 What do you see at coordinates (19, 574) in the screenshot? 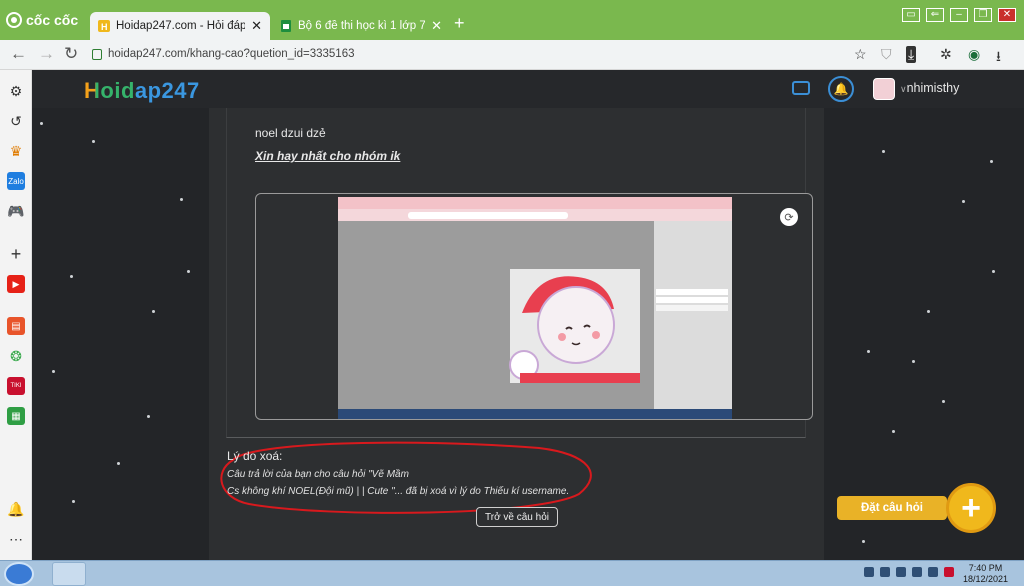
I see `start-button-icon` at bounding box center [19, 574].